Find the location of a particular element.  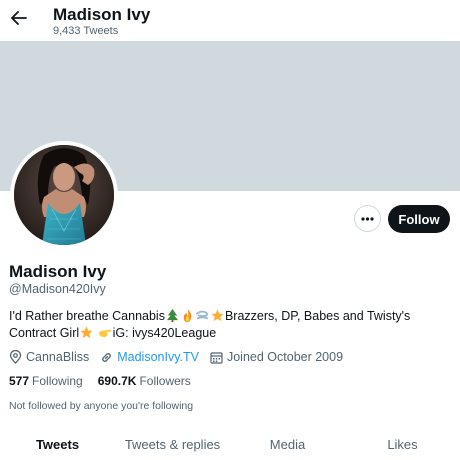

joined-text: Joined October 2009 is located at coordinates (285, 357).